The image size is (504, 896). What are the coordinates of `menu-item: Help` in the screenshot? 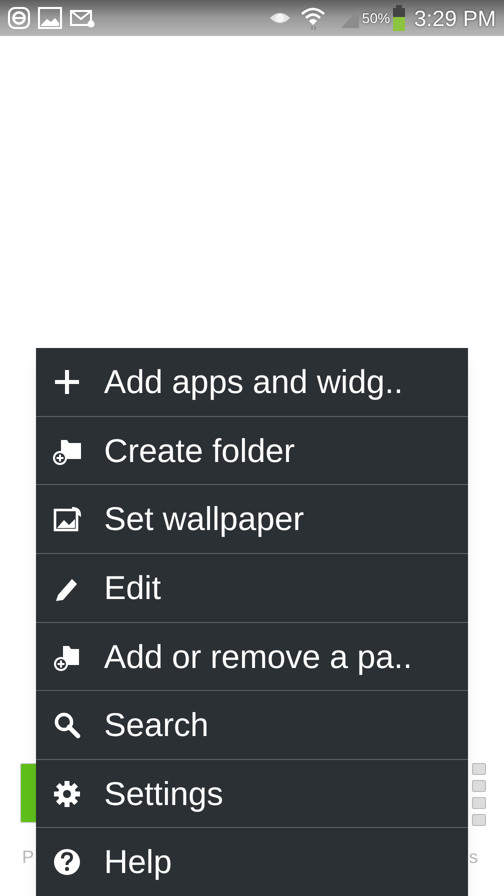 It's located at (252, 861).